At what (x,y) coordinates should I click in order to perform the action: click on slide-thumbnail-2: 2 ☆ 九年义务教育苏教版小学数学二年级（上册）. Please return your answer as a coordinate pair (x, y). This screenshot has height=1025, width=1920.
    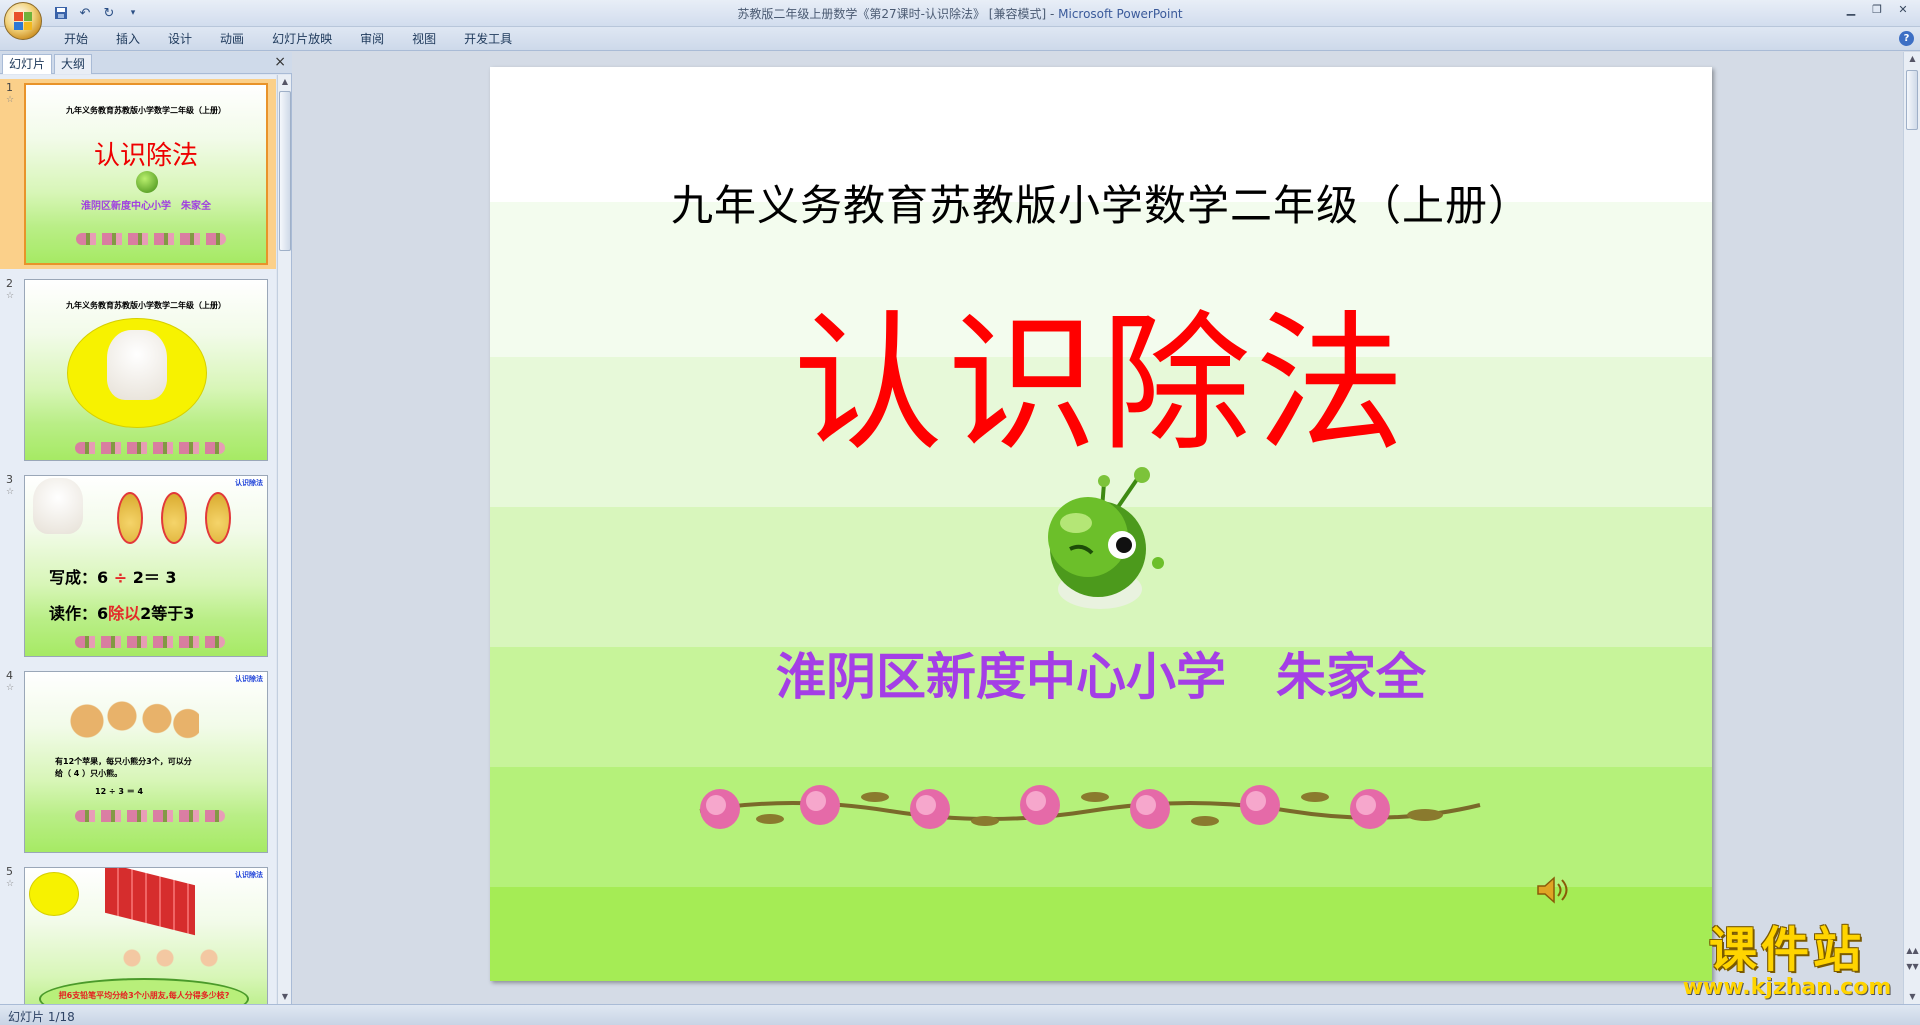
    Looking at the image, I should click on (138, 370).